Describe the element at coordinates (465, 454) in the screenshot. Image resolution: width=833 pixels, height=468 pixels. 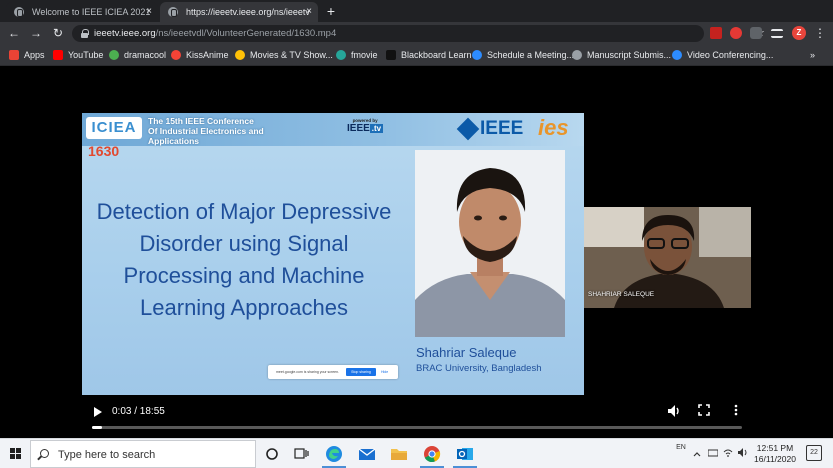
I see `outlook-icon` at that location.